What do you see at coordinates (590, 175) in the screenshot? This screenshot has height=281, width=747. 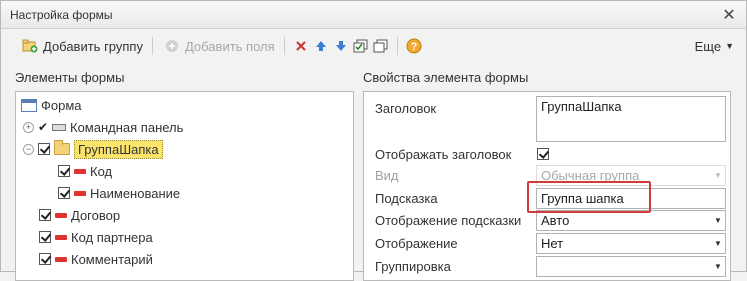 I see `kind-value: Обычная группа` at bounding box center [590, 175].